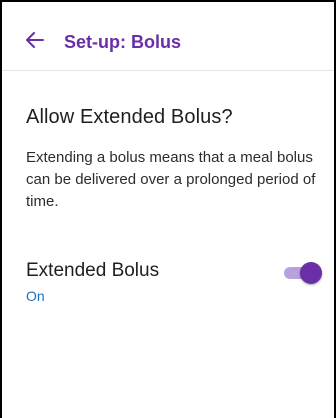 The image size is (336, 418). Describe the element at coordinates (129, 117) in the screenshot. I see `section-heading: Allow Extended Bolus?` at that location.